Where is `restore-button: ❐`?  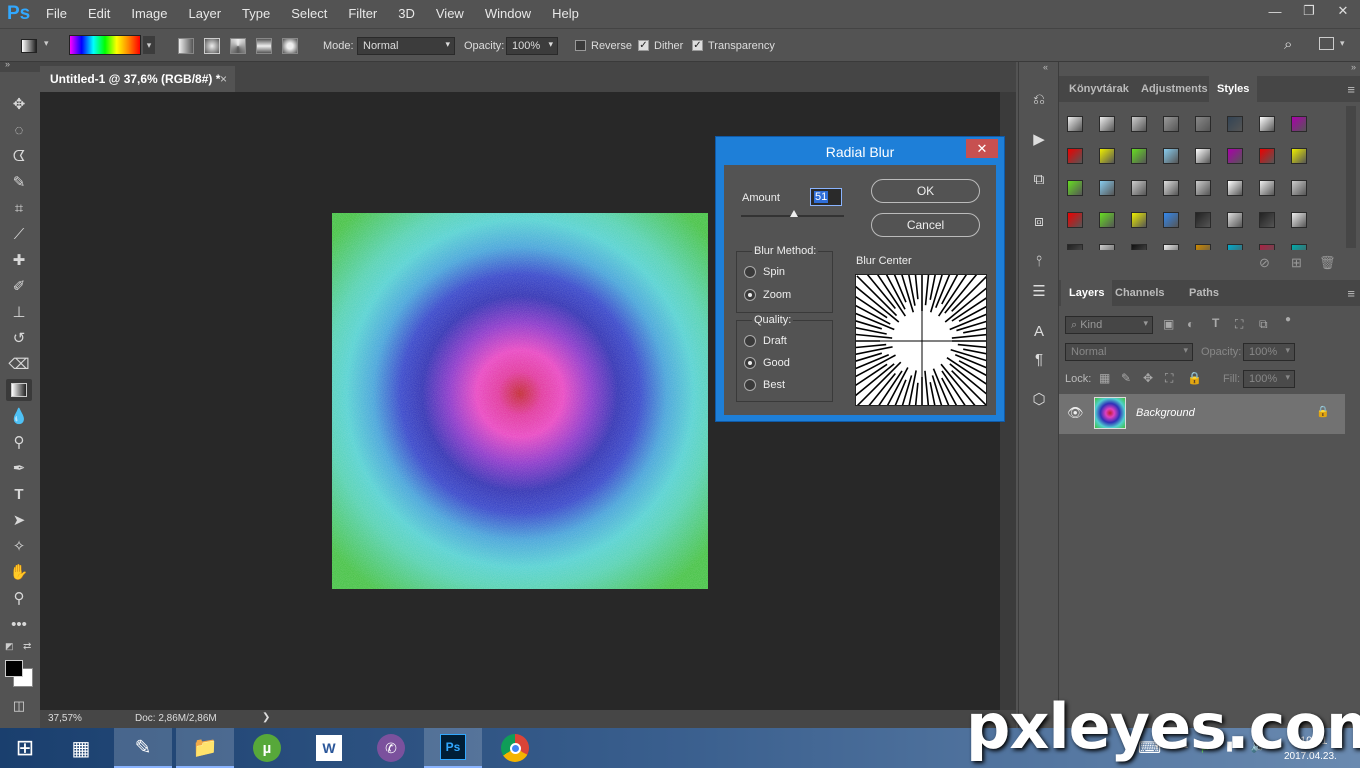
restore-button: ❐ is located at coordinates (1309, 11).